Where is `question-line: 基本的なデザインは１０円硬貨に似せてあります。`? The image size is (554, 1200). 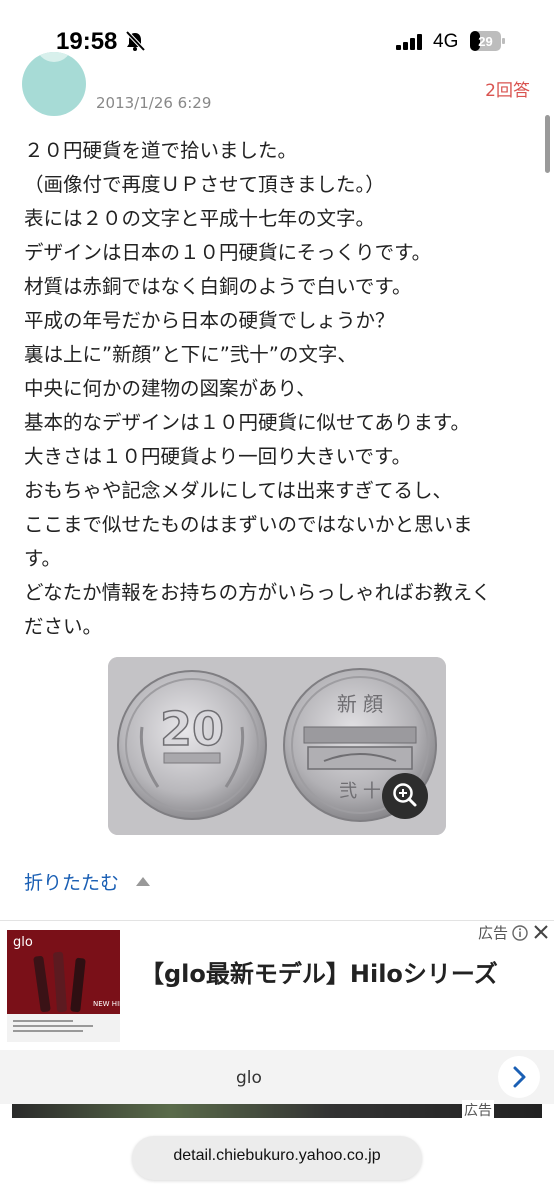
question-line: 基本的なデザインは１０円硬貨に似せてあります。 is located at coordinates (247, 422).